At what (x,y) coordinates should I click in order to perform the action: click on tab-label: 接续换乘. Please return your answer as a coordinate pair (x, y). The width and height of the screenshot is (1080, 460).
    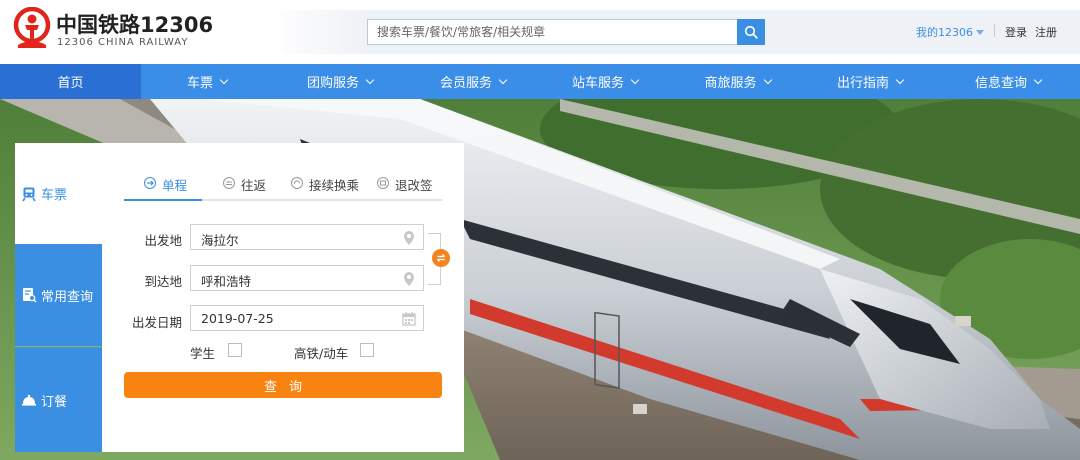
    Looking at the image, I should click on (334, 185).